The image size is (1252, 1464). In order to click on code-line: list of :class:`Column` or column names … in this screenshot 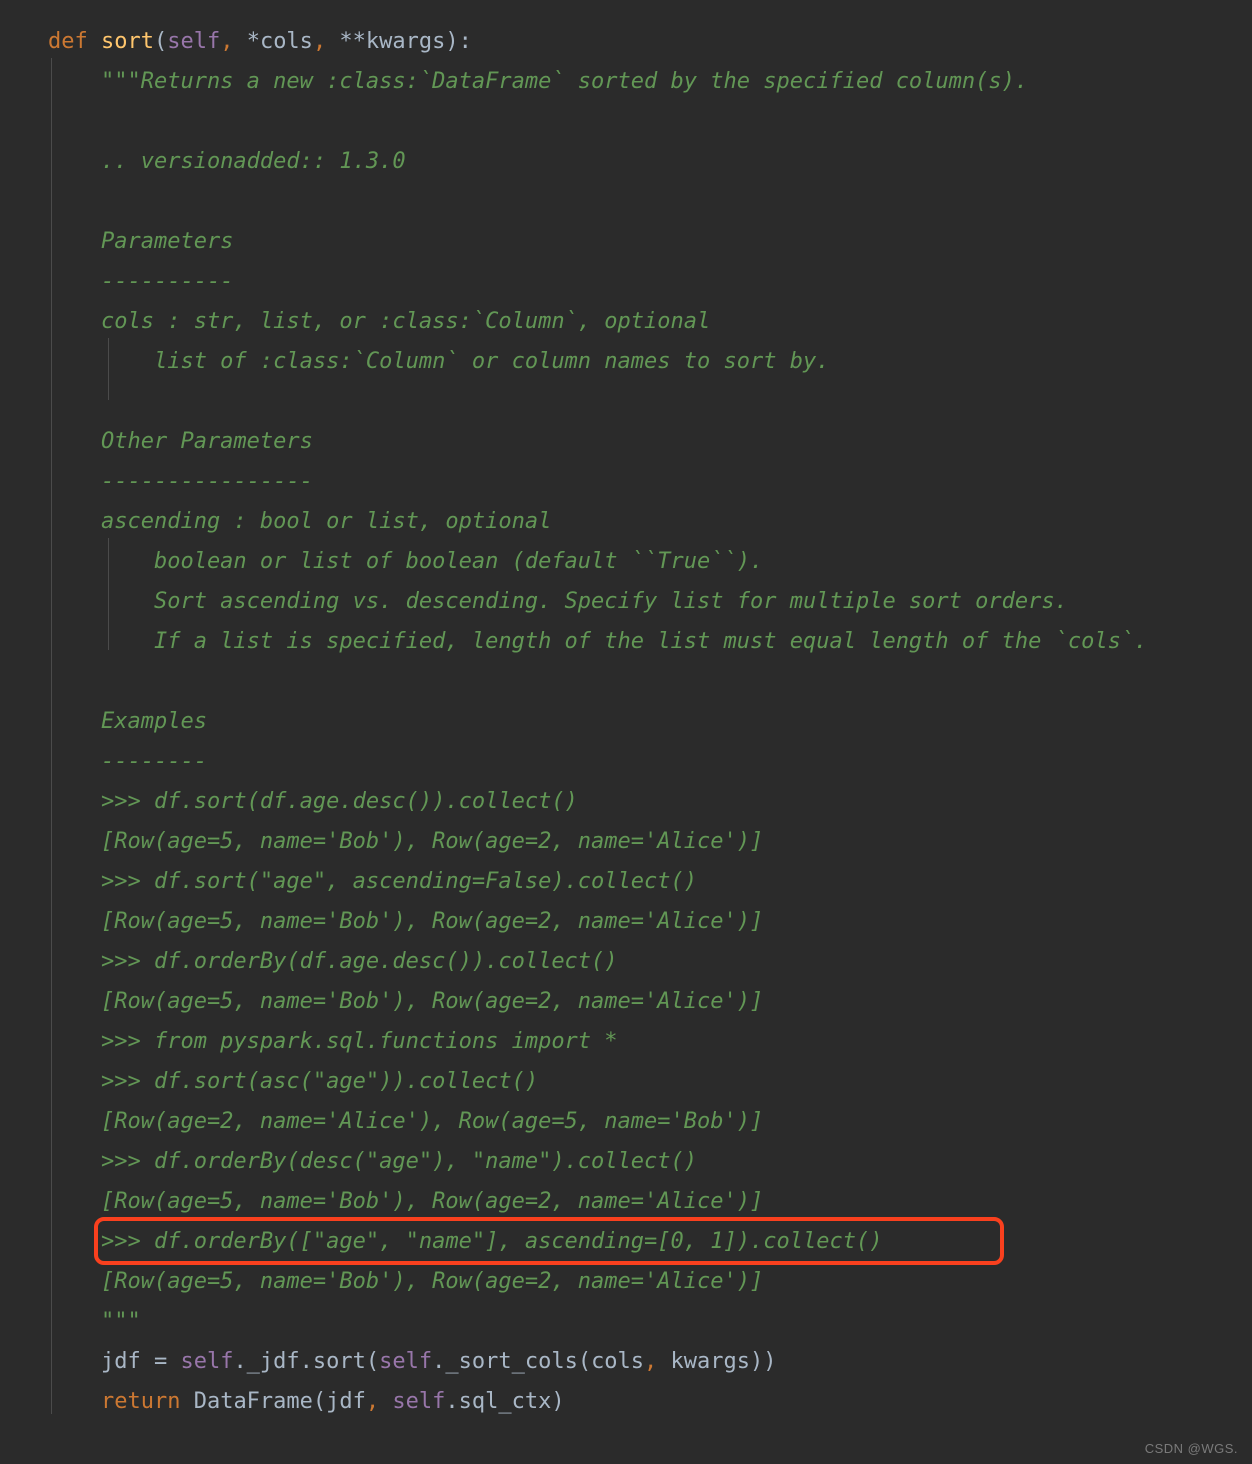, I will do `click(626, 362)`.